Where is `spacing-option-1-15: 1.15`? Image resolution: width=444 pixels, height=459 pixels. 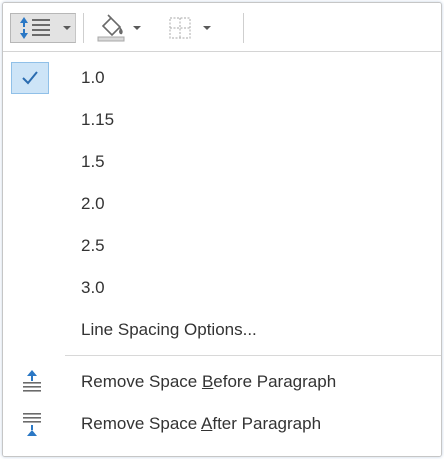 spacing-option-1-15: 1.15 is located at coordinates (222, 120).